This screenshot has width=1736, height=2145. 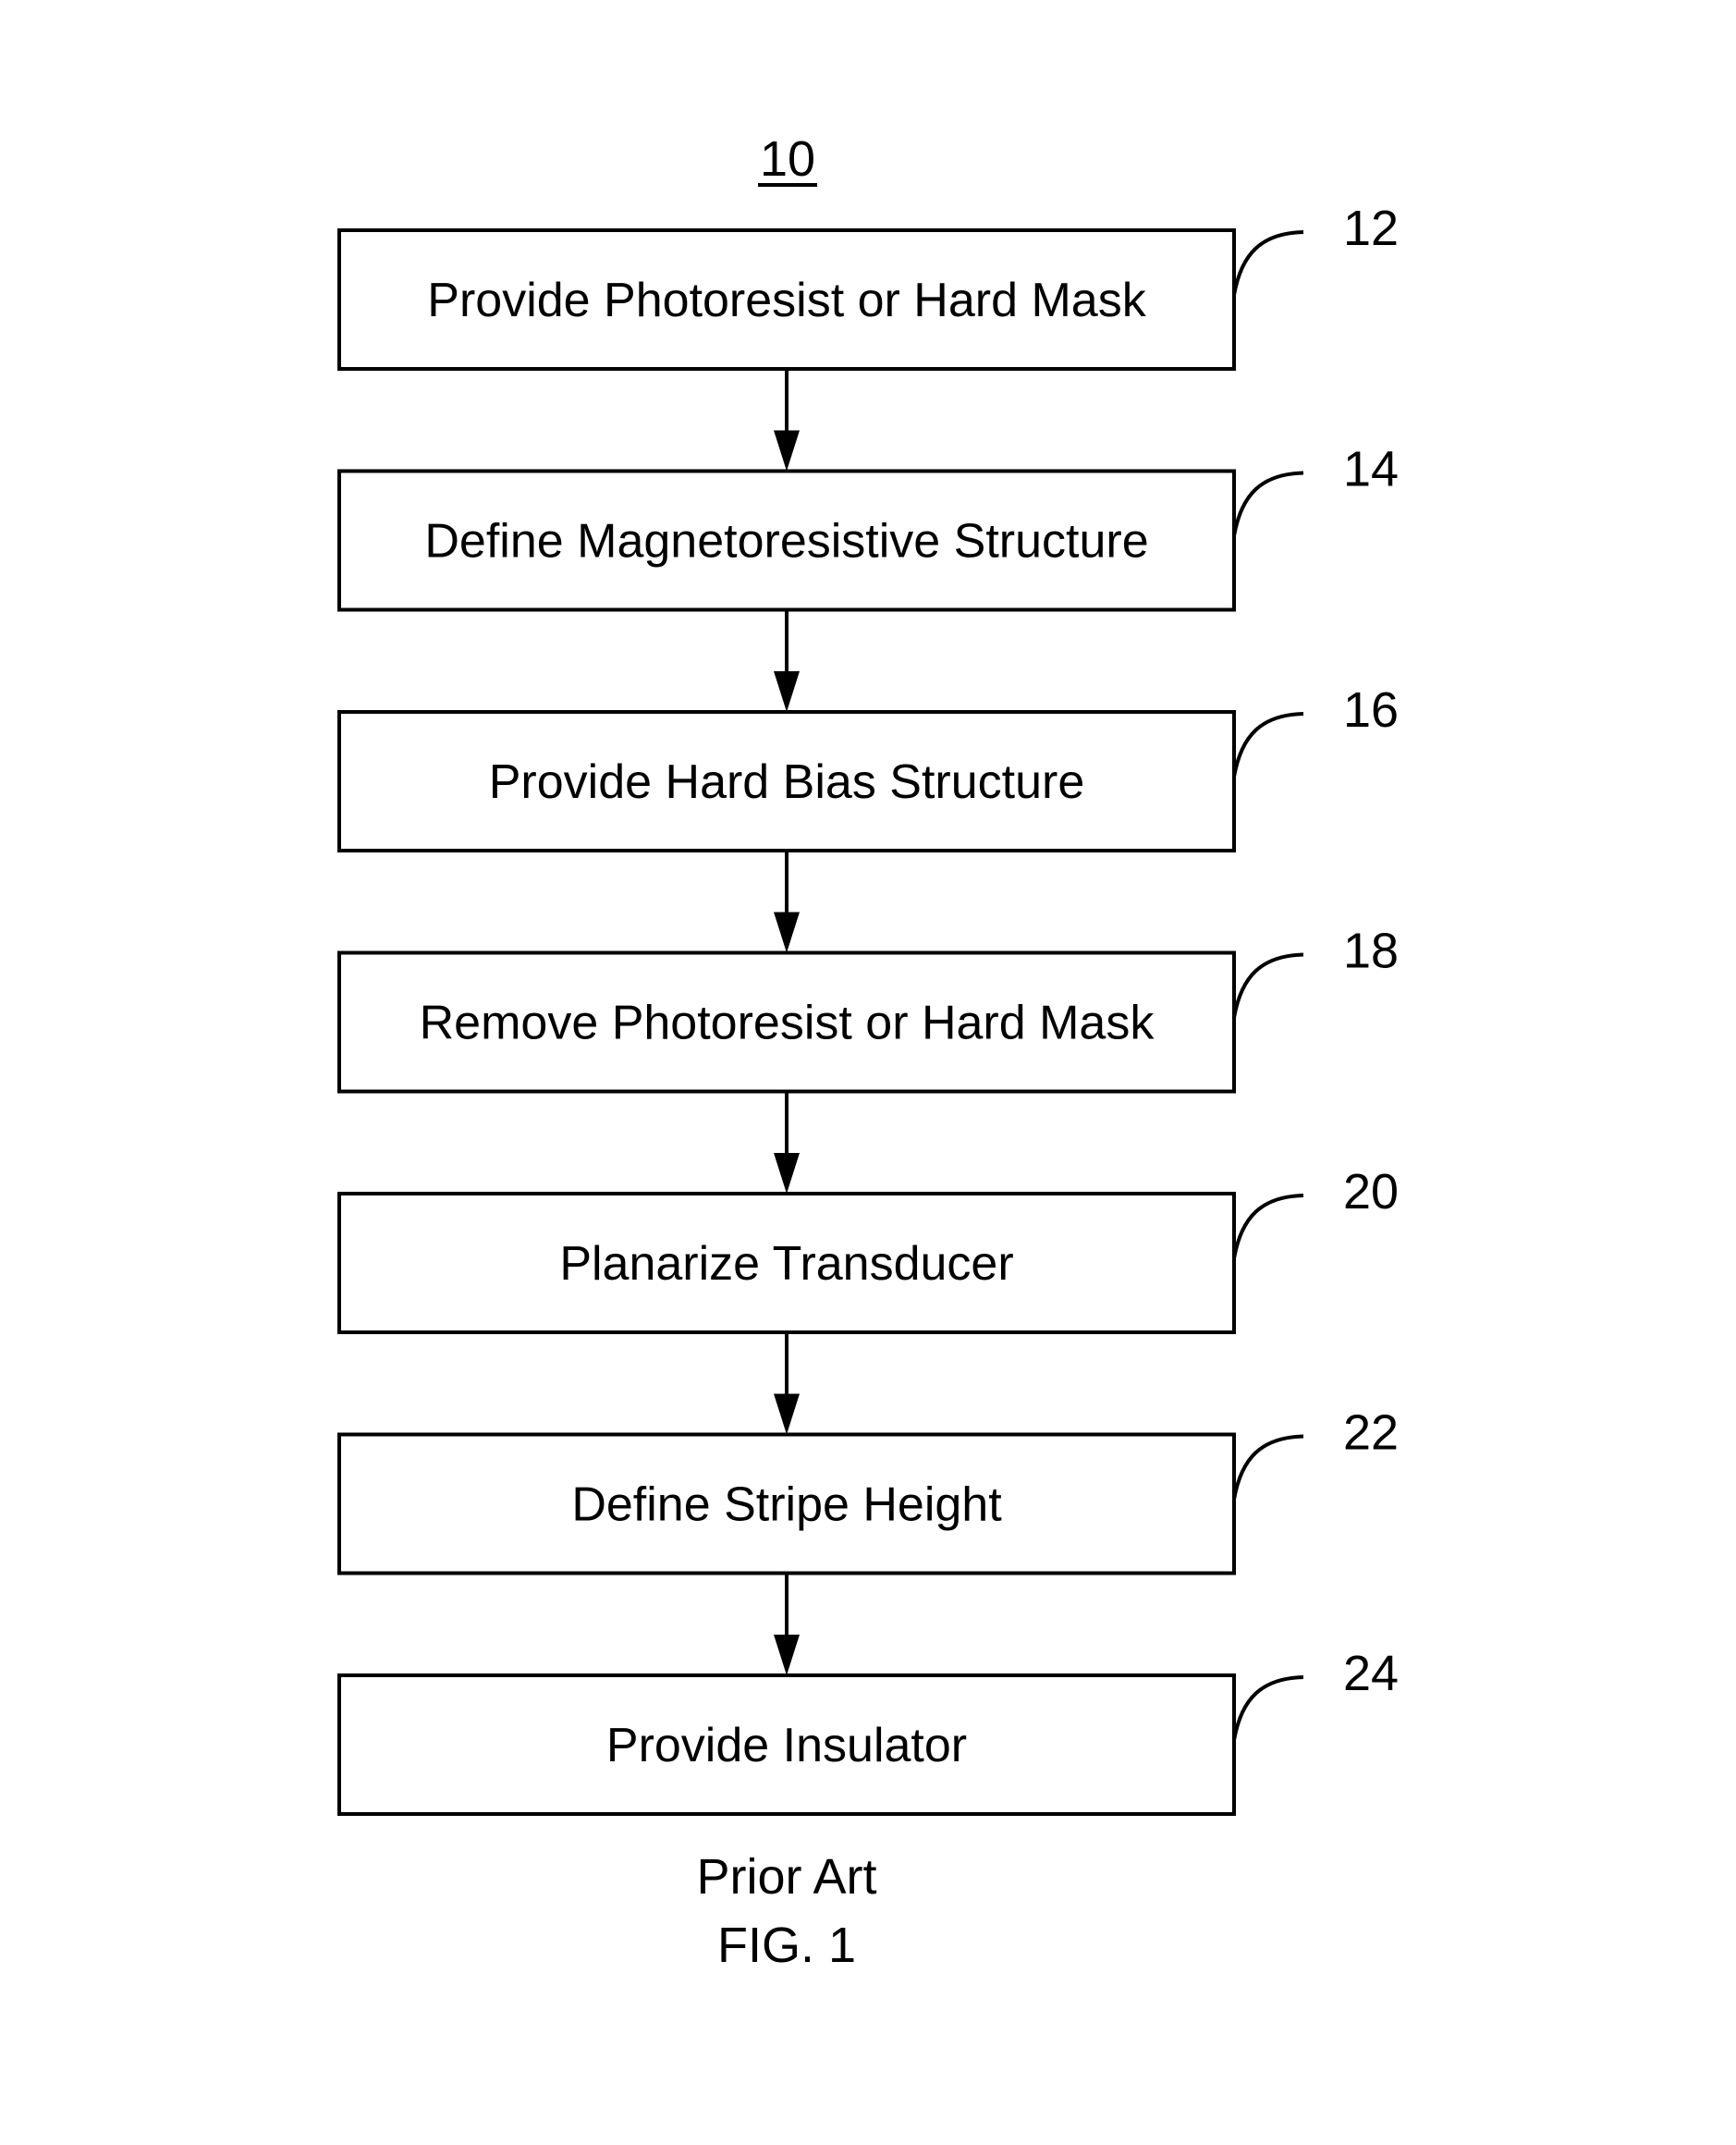 What do you see at coordinates (786, 1945) in the screenshot?
I see `caption-figure-label: FIG. 1` at bounding box center [786, 1945].